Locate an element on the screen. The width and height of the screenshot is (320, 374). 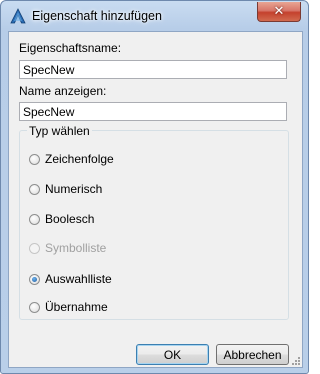
radio-label: Numerisch is located at coordinates (74, 189).